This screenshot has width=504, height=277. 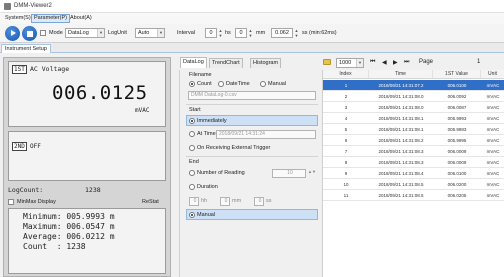 I want to click on duration-hours-input: 0, so click(x=194, y=201).